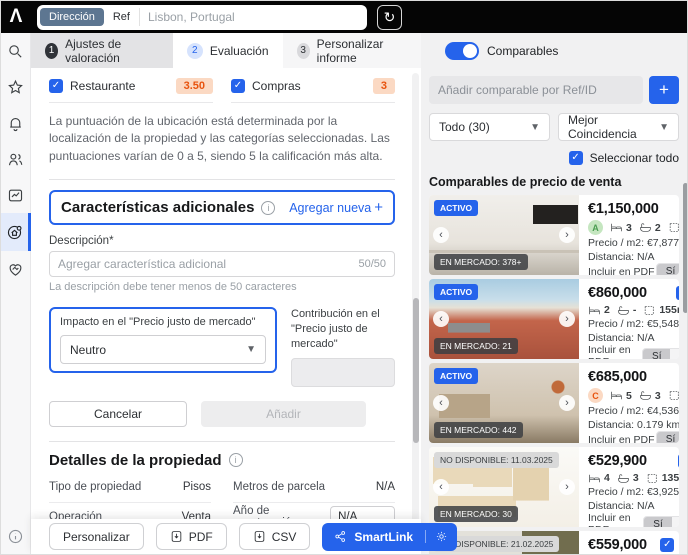 The image size is (688, 555). I want to click on bedrooms: 4, so click(599, 478).